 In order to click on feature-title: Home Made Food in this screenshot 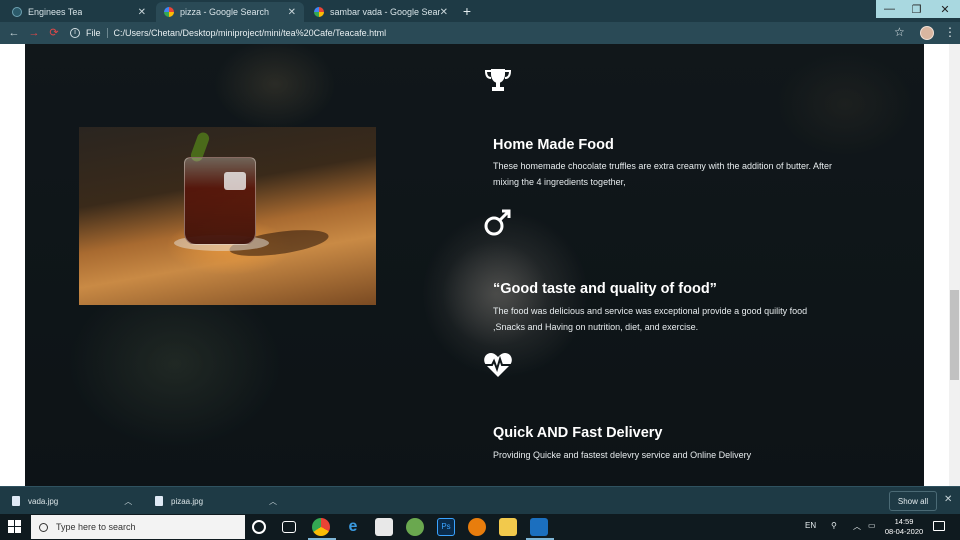, I will do `click(553, 145)`.